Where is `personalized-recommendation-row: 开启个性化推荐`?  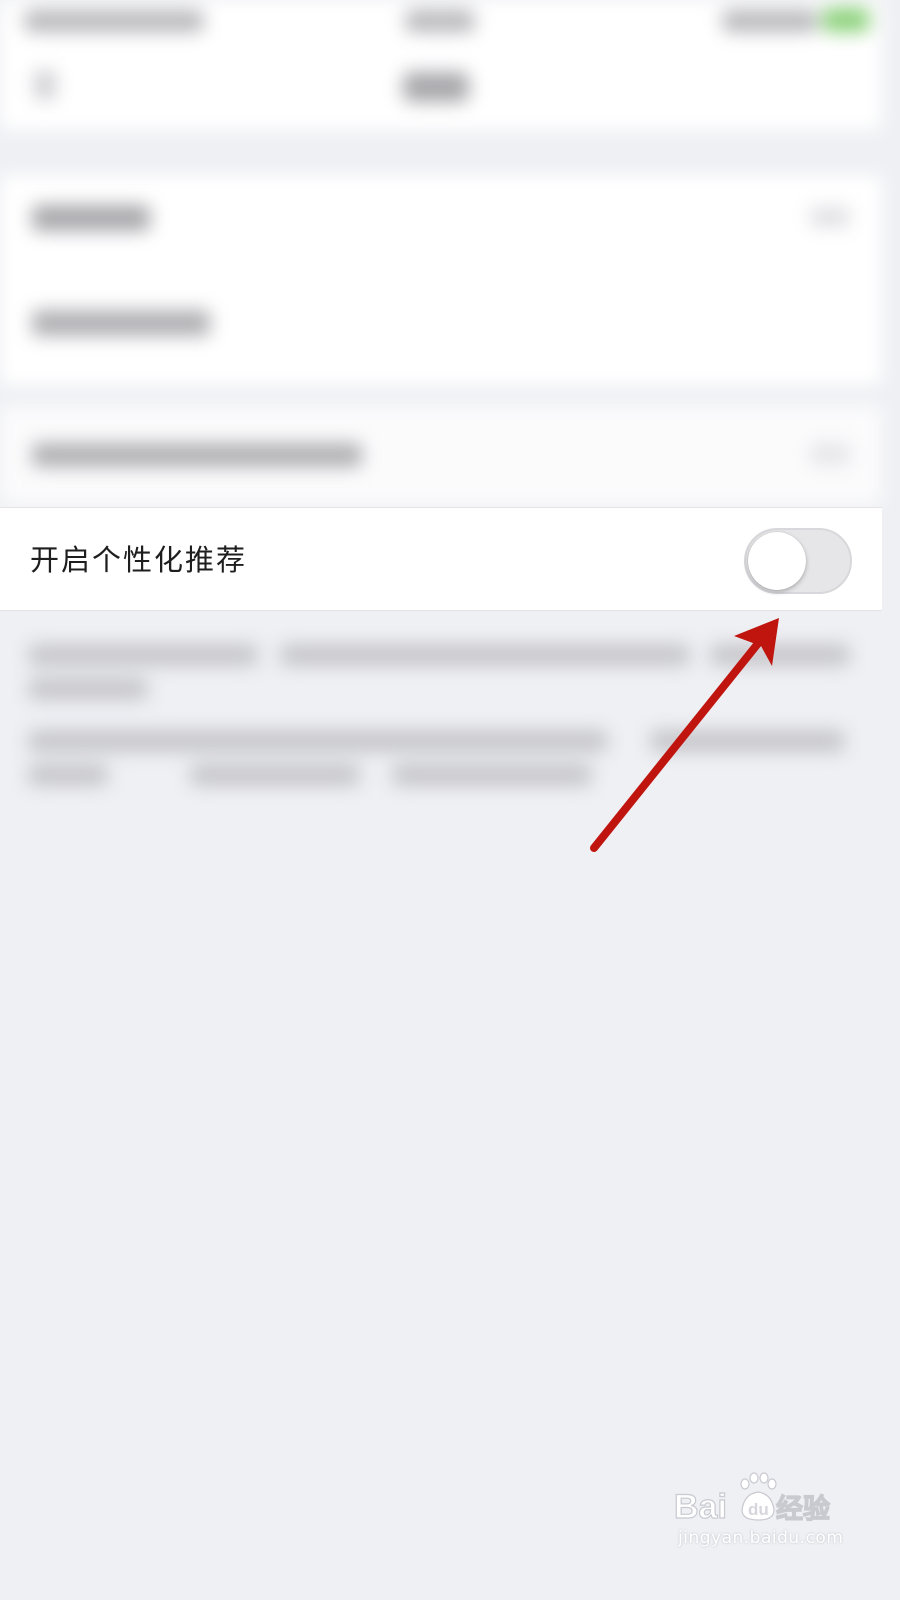 personalized-recommendation-row: 开启个性化推荐 is located at coordinates (441, 559).